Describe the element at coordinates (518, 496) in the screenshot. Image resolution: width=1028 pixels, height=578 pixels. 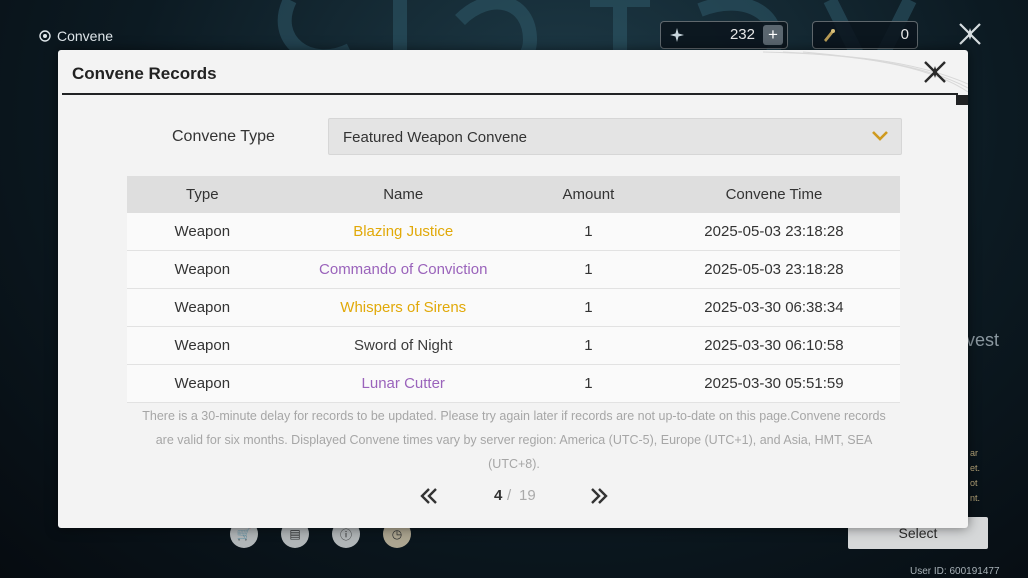
I see `pagination: 4 / 19` at that location.